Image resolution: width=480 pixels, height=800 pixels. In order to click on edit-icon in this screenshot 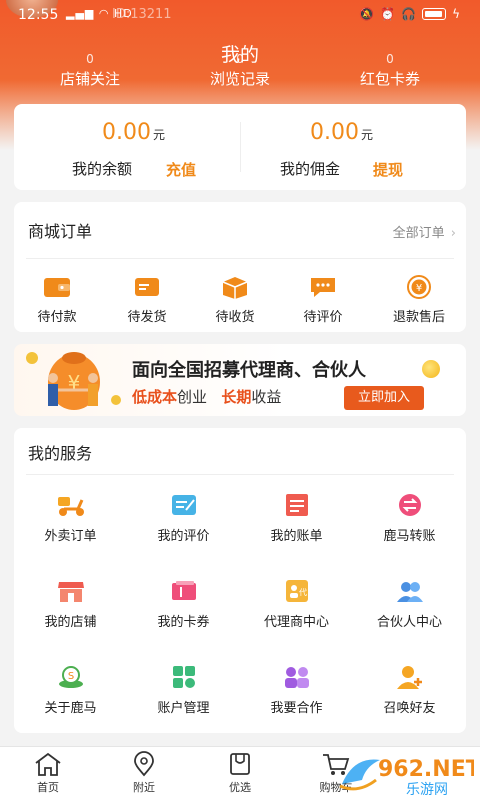, I will do `click(183, 505)`.